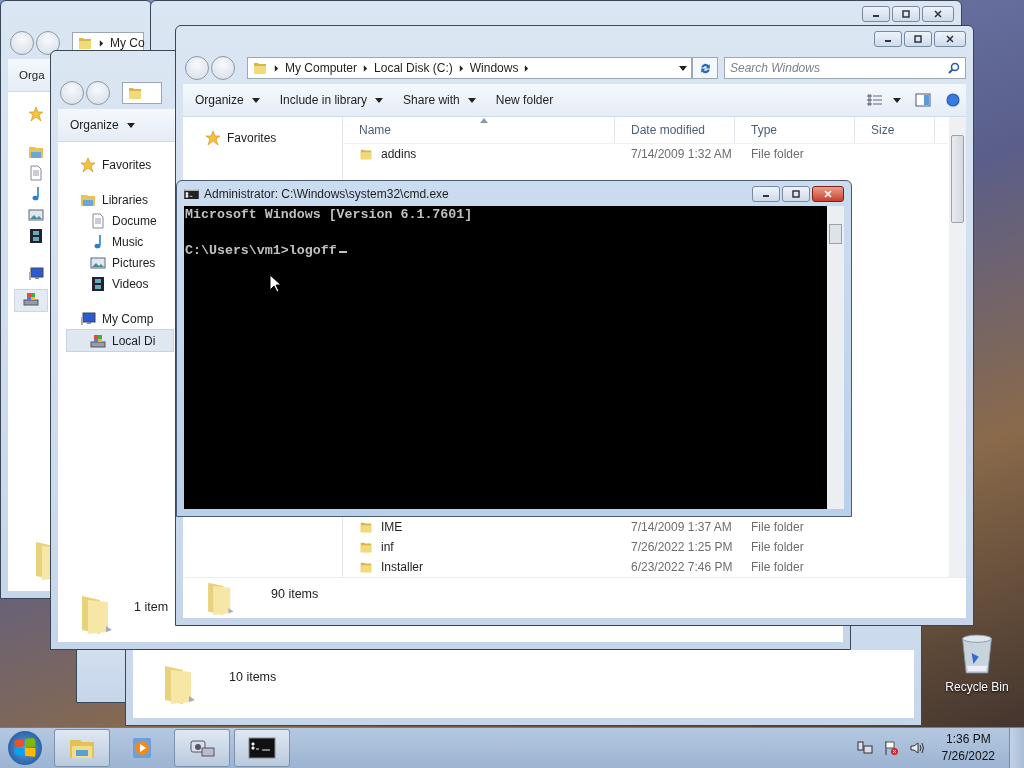  I want to click on nav-item: Videos, so click(125, 283).